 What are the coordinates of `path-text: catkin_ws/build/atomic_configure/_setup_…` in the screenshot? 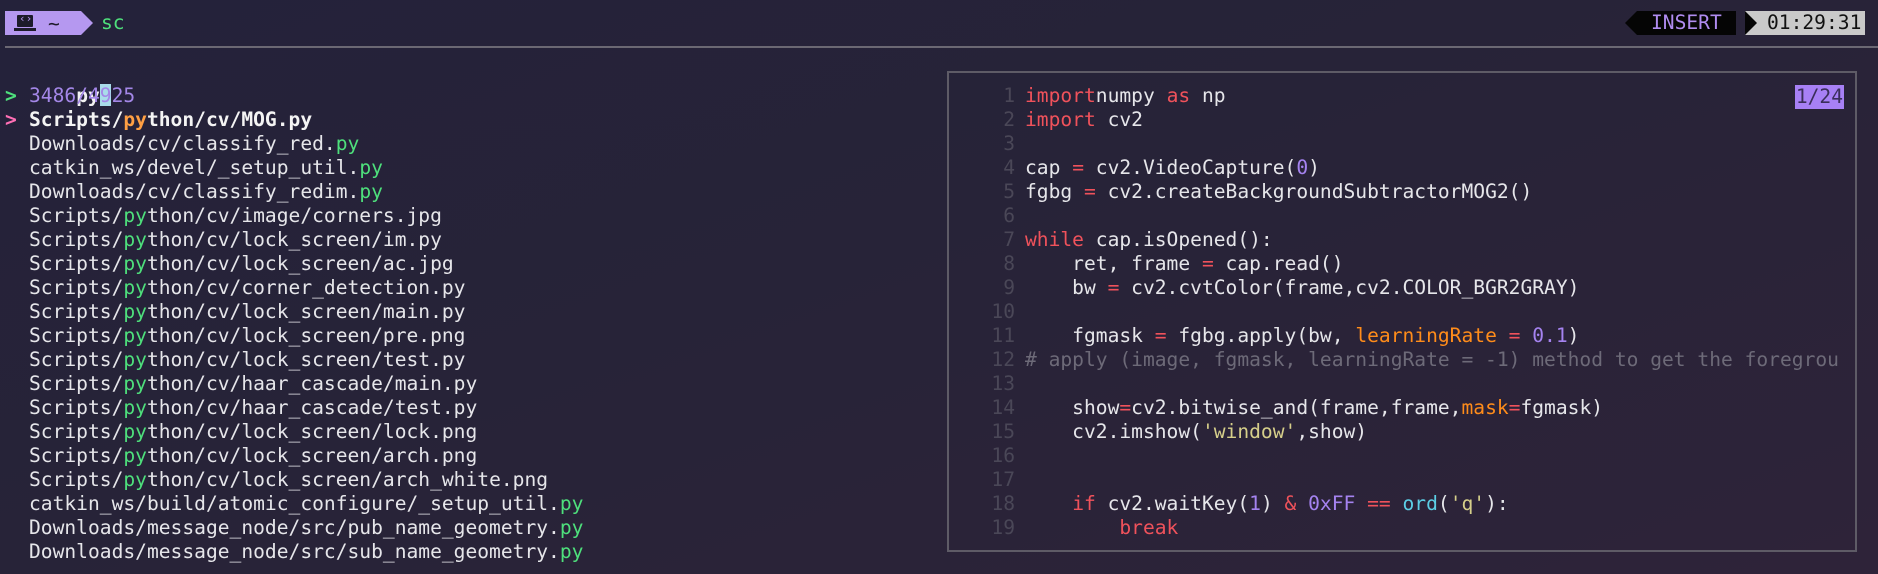 It's located at (294, 503).